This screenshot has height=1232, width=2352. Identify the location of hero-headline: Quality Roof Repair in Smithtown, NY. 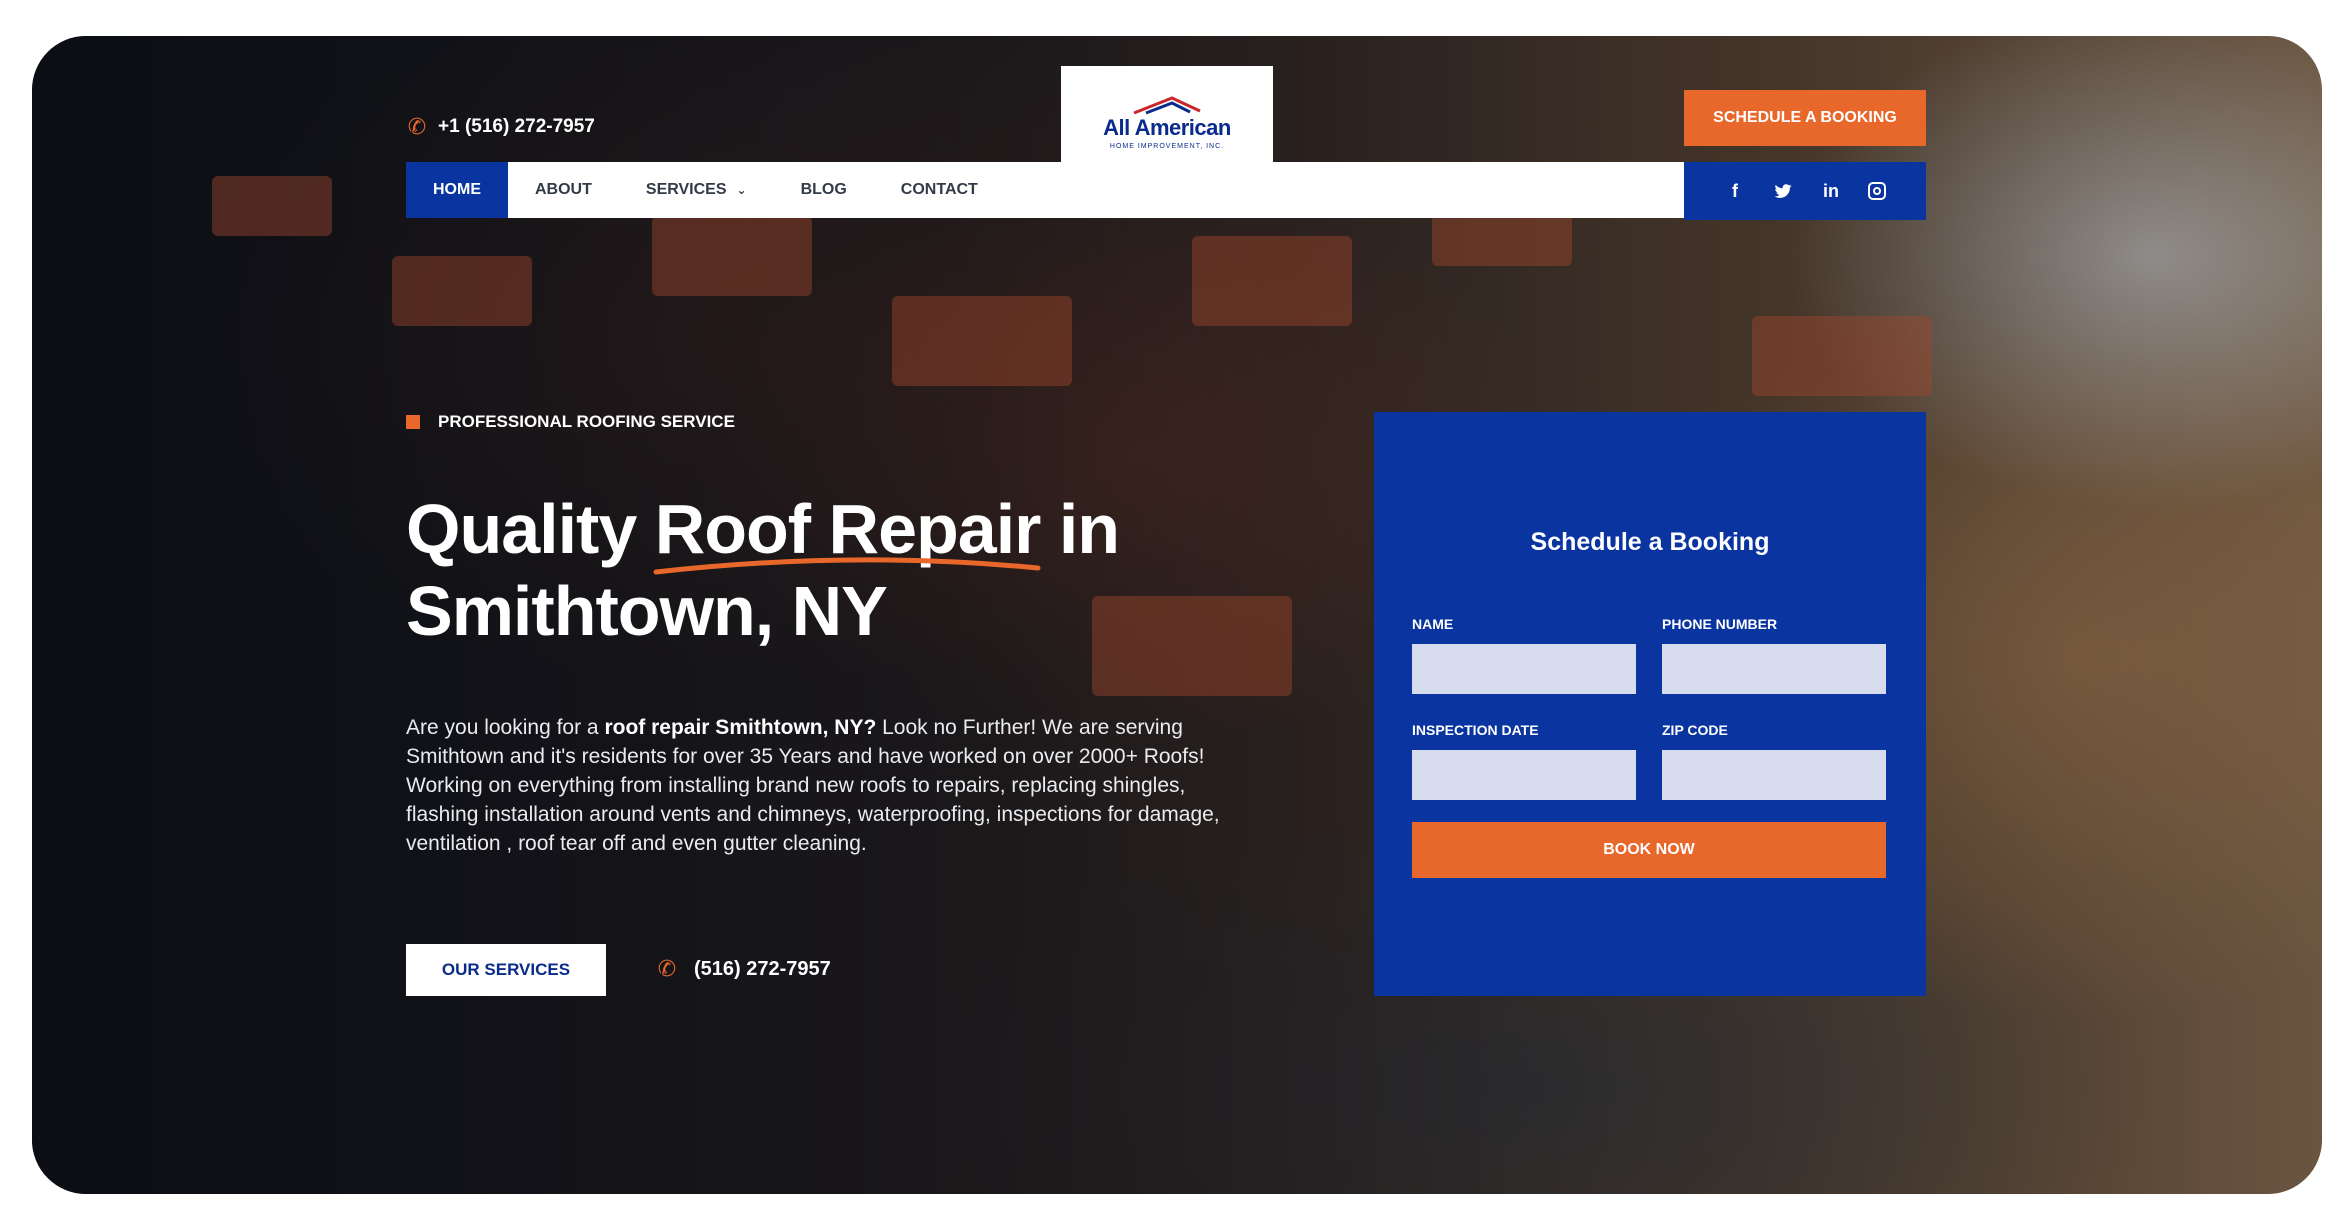
(856, 570).